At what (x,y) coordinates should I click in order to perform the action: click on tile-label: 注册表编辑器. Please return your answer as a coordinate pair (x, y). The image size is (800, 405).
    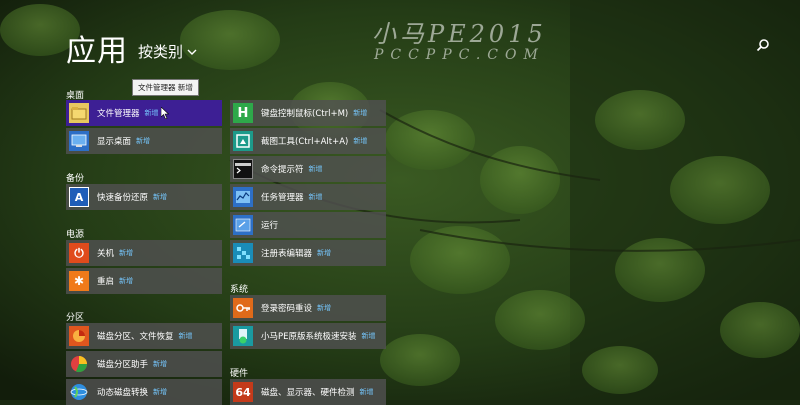
    Looking at the image, I should click on (287, 254).